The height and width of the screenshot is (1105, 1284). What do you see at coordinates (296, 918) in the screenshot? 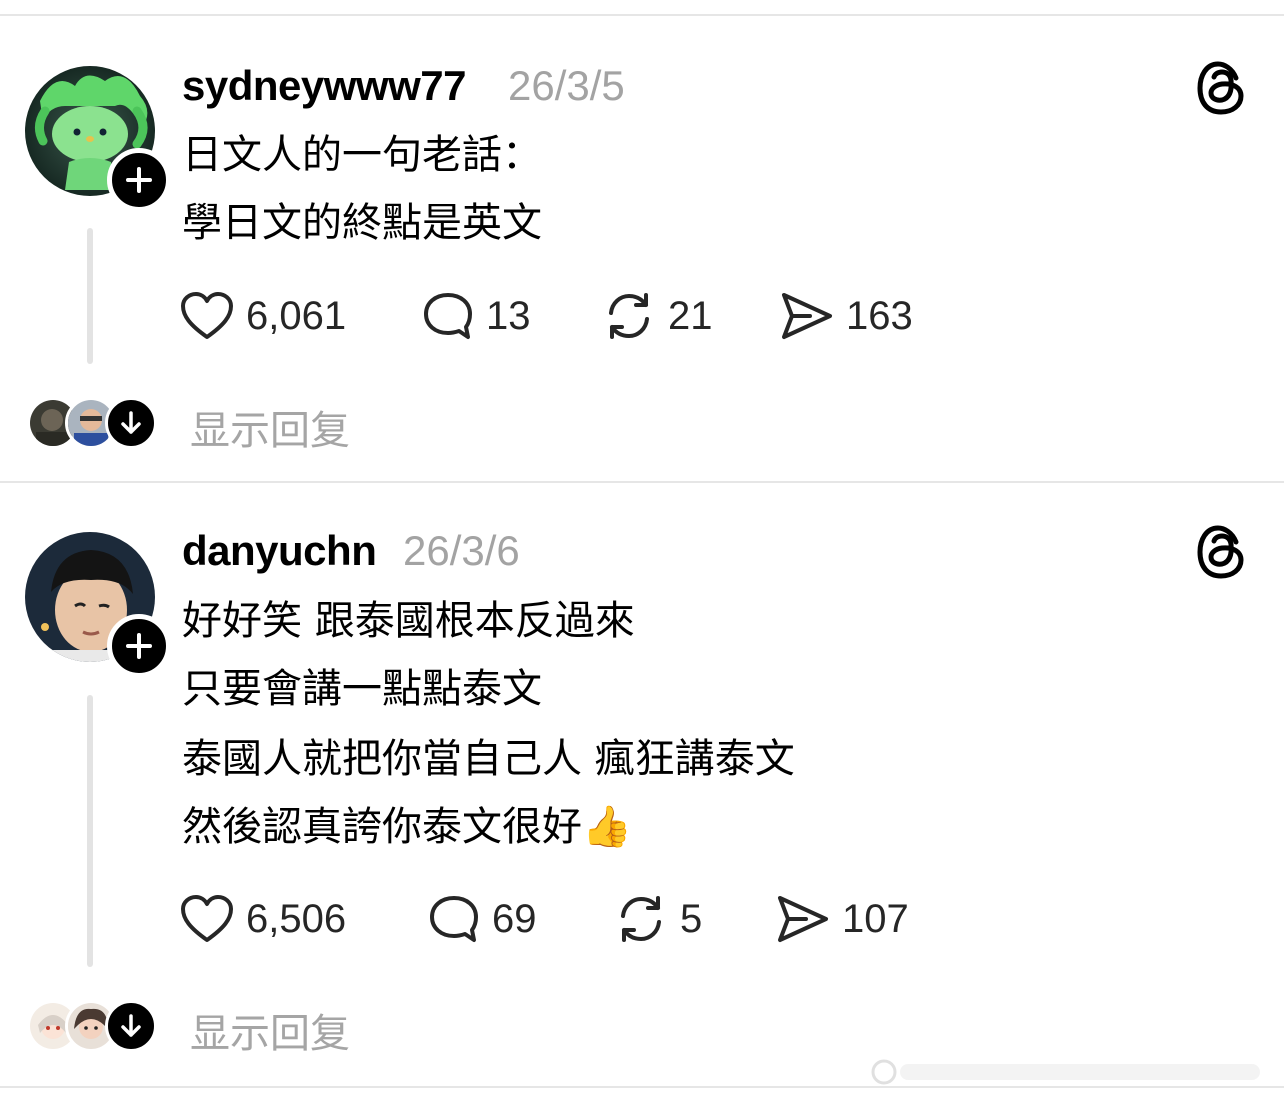
I see `like-count: 6,506` at bounding box center [296, 918].